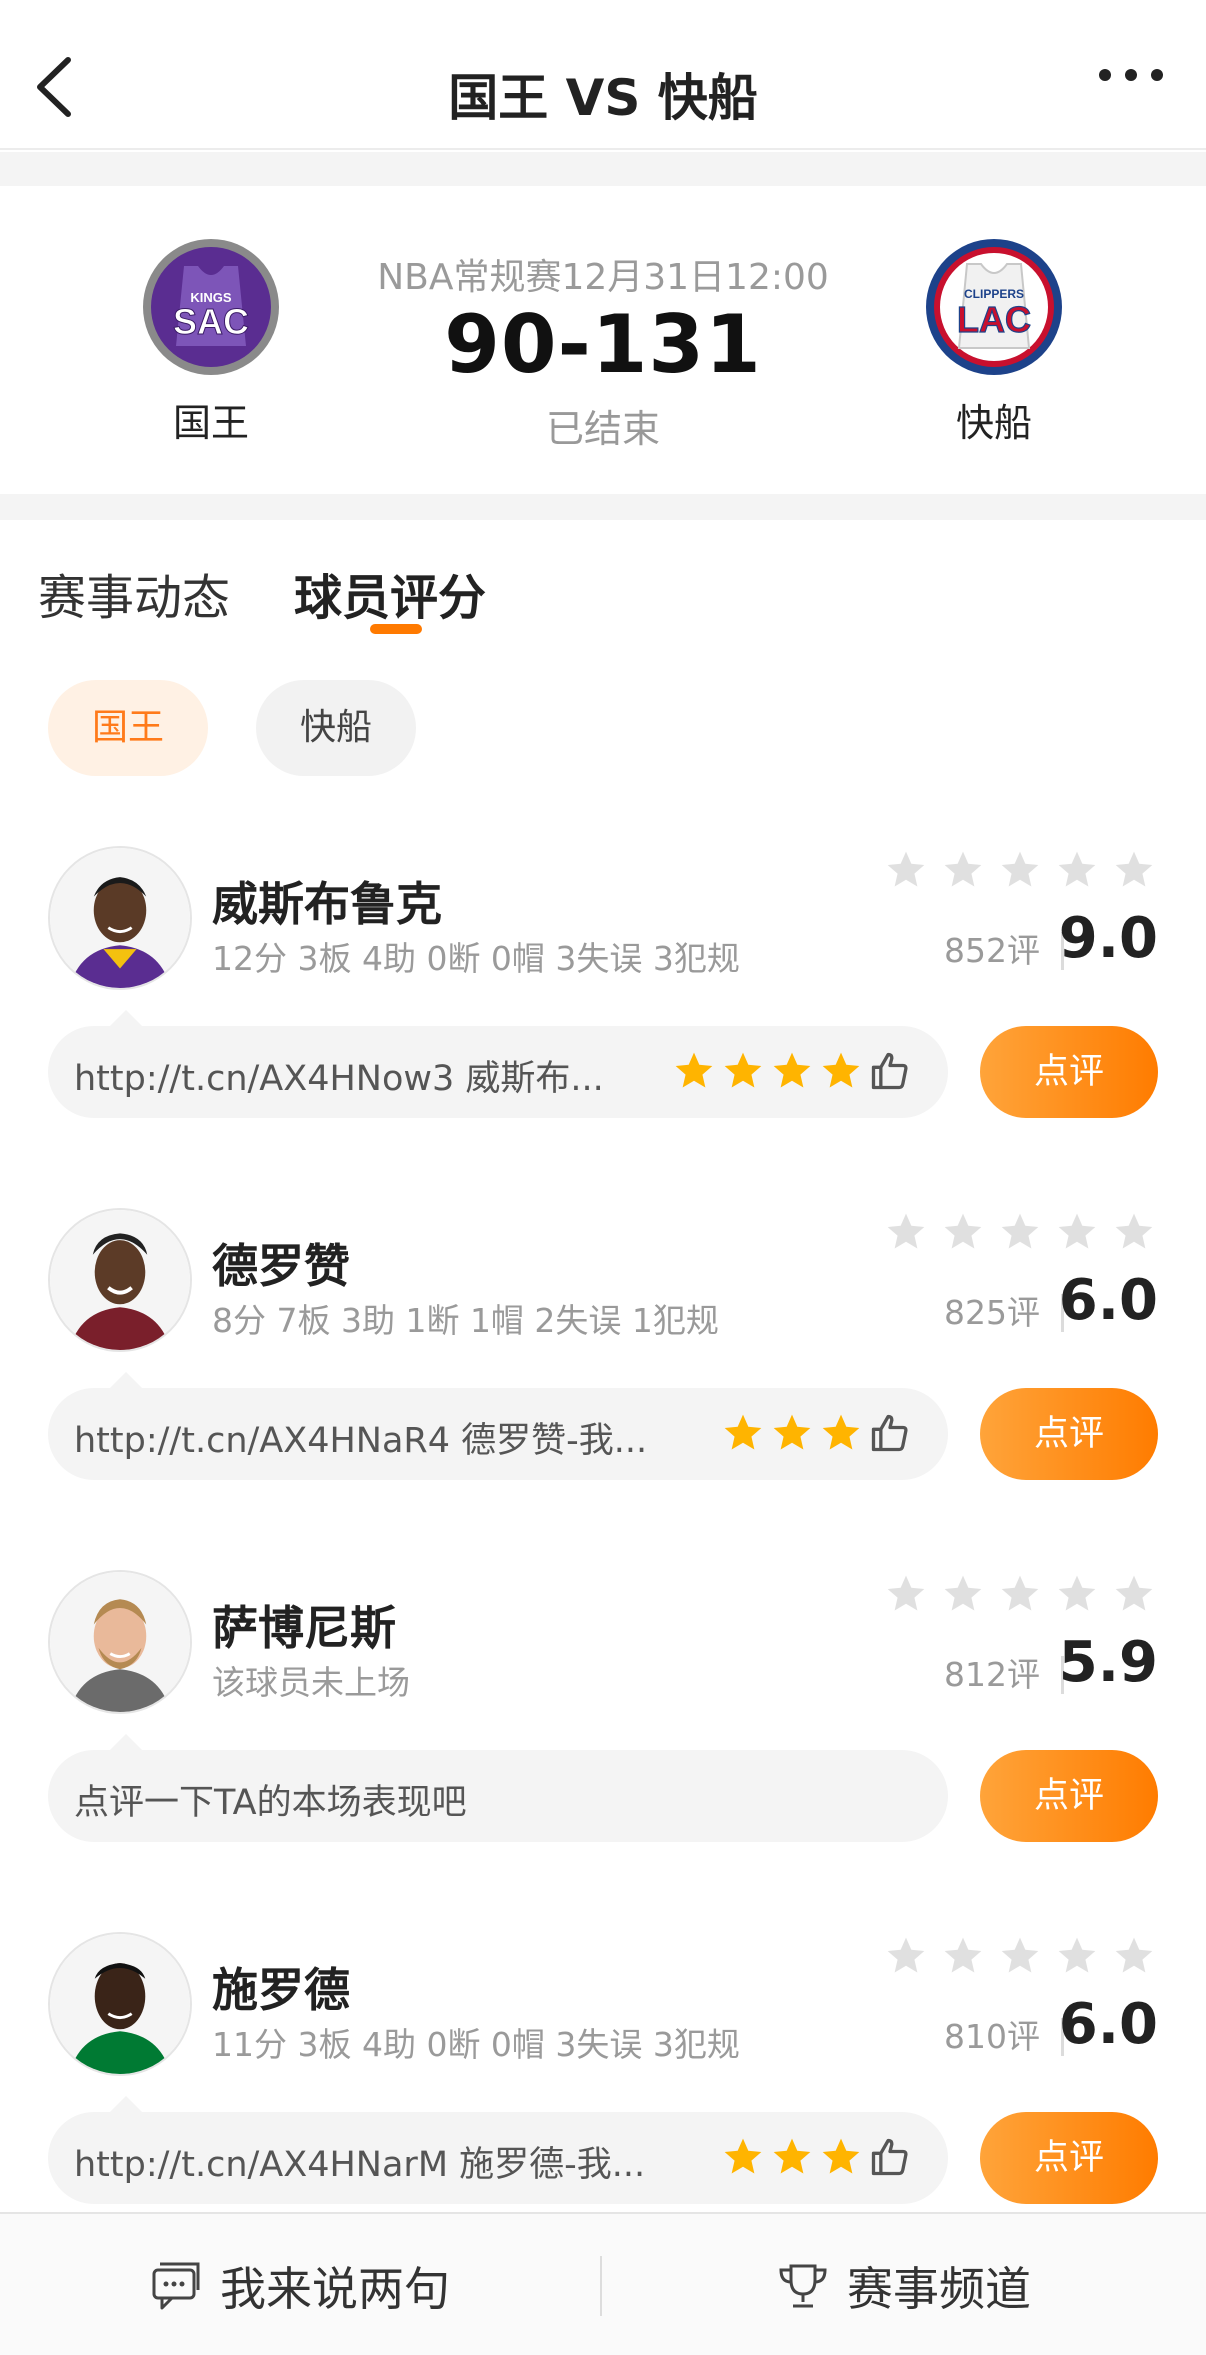 The height and width of the screenshot is (2355, 1206). I want to click on player-name: 萨博尼斯, so click(304, 1625).